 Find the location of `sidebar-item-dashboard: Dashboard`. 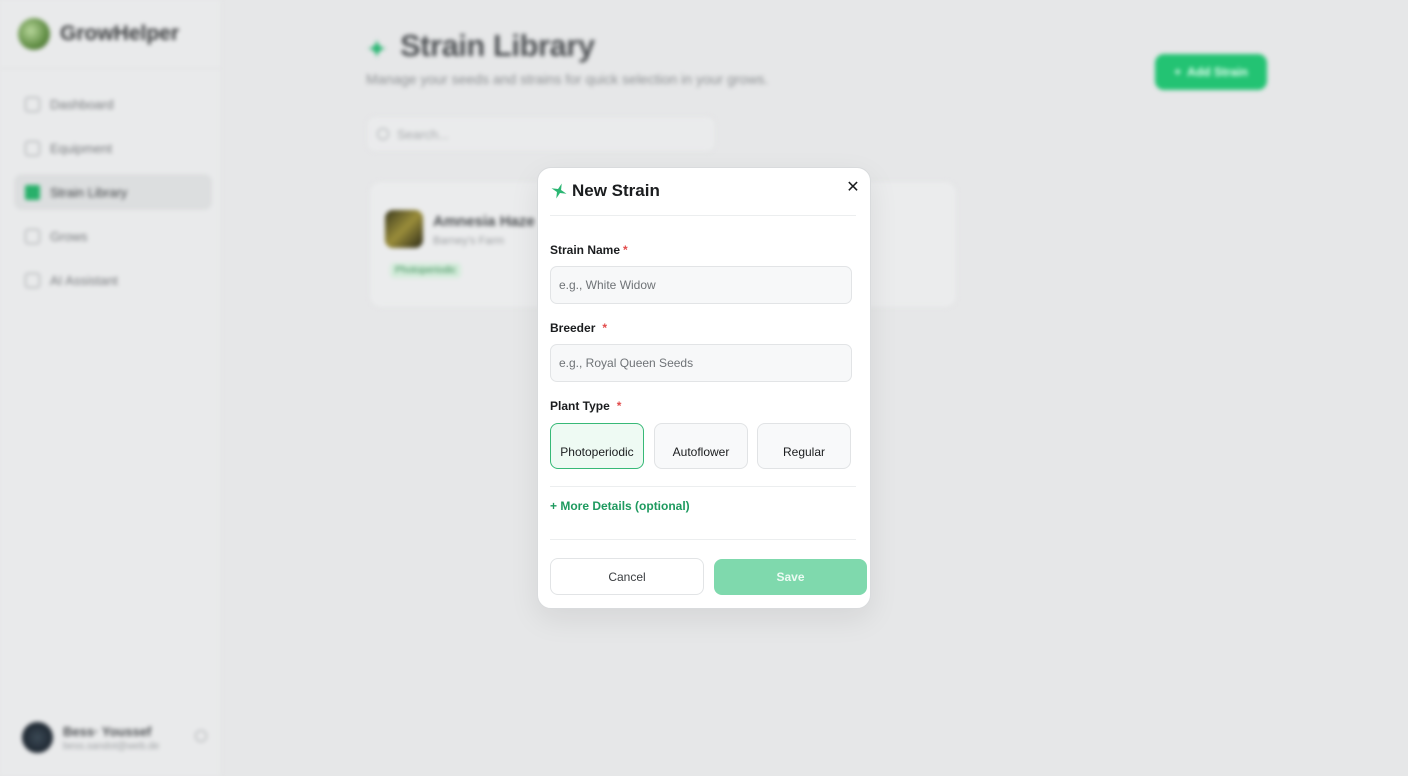

sidebar-item-dashboard: Dashboard is located at coordinates (113, 104).